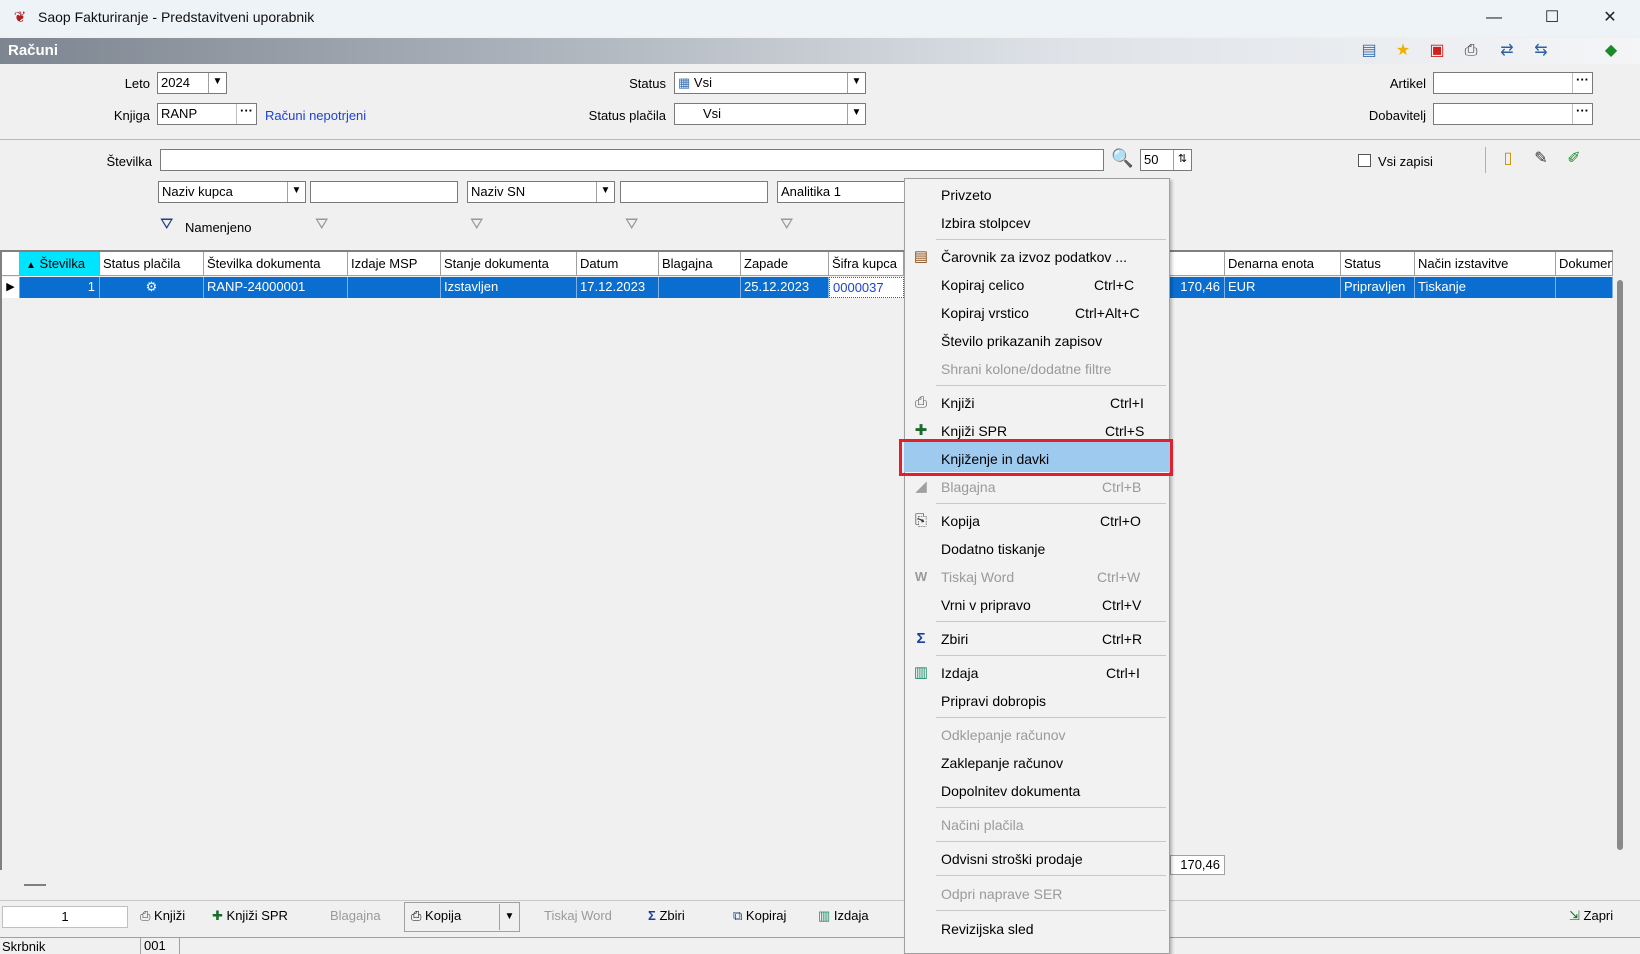  I want to click on menu-item-izdaja: Izdaja, so click(959, 673).